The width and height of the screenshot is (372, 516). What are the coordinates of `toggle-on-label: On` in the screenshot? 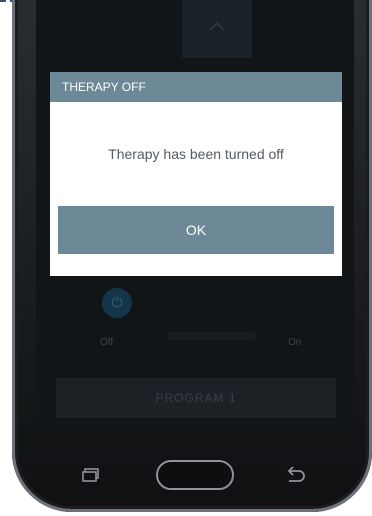 It's located at (295, 342).